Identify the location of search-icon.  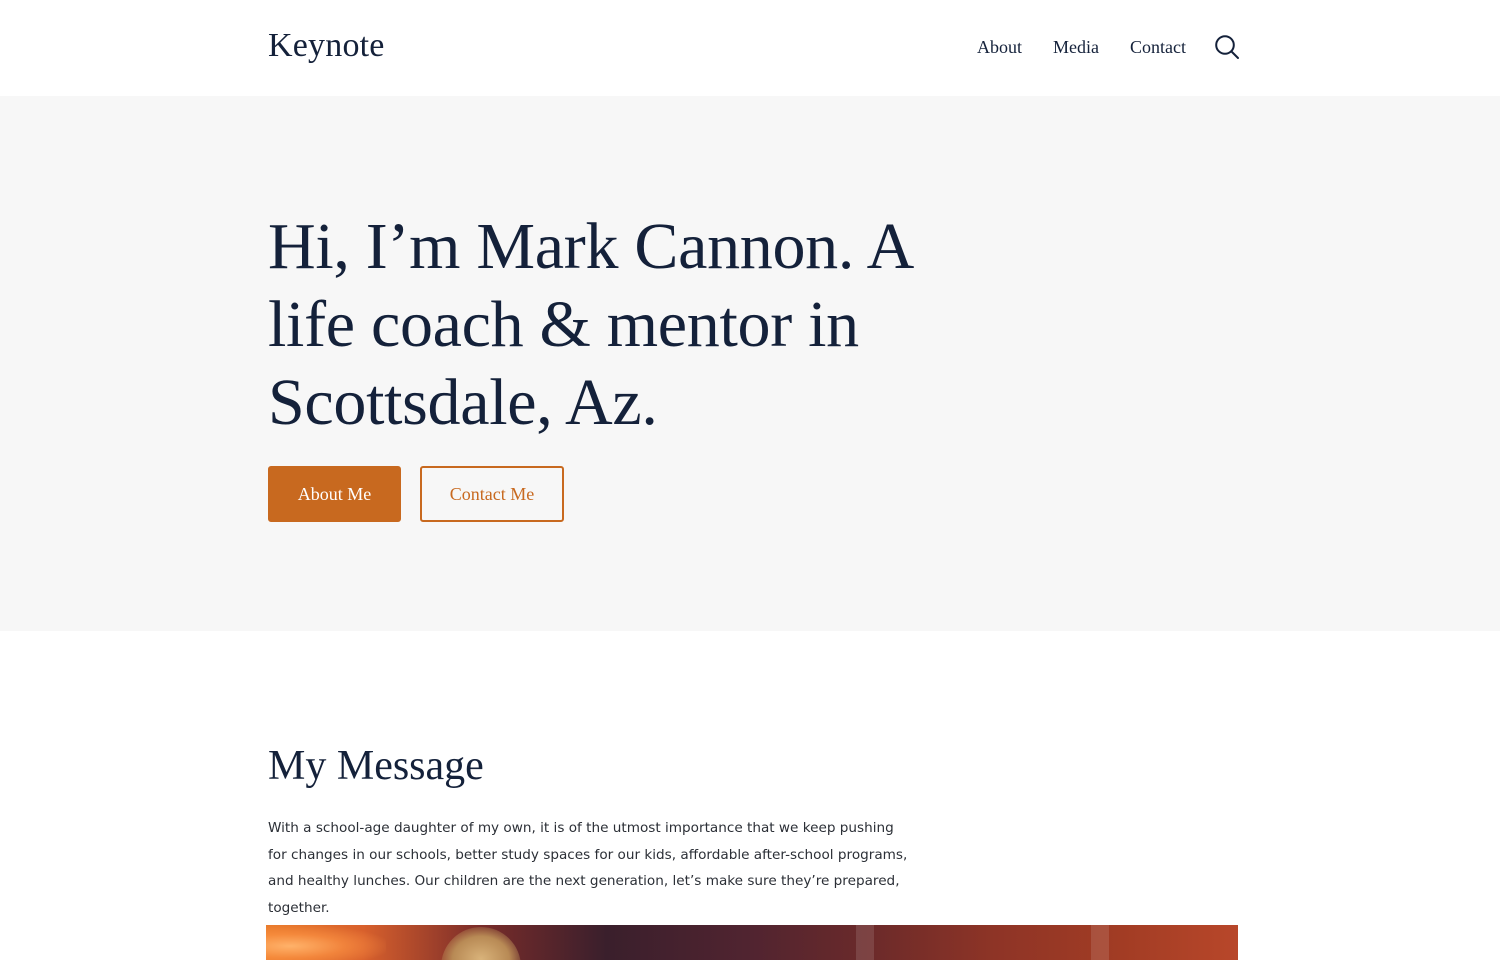
(1227, 47).